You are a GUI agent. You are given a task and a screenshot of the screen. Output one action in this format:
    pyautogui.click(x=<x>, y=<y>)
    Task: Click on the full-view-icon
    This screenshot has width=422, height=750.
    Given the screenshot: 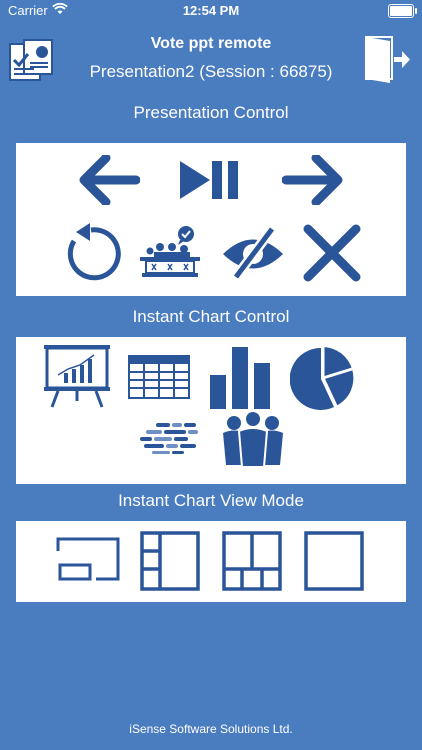 What is the action you would take?
    pyautogui.click(x=334, y=561)
    